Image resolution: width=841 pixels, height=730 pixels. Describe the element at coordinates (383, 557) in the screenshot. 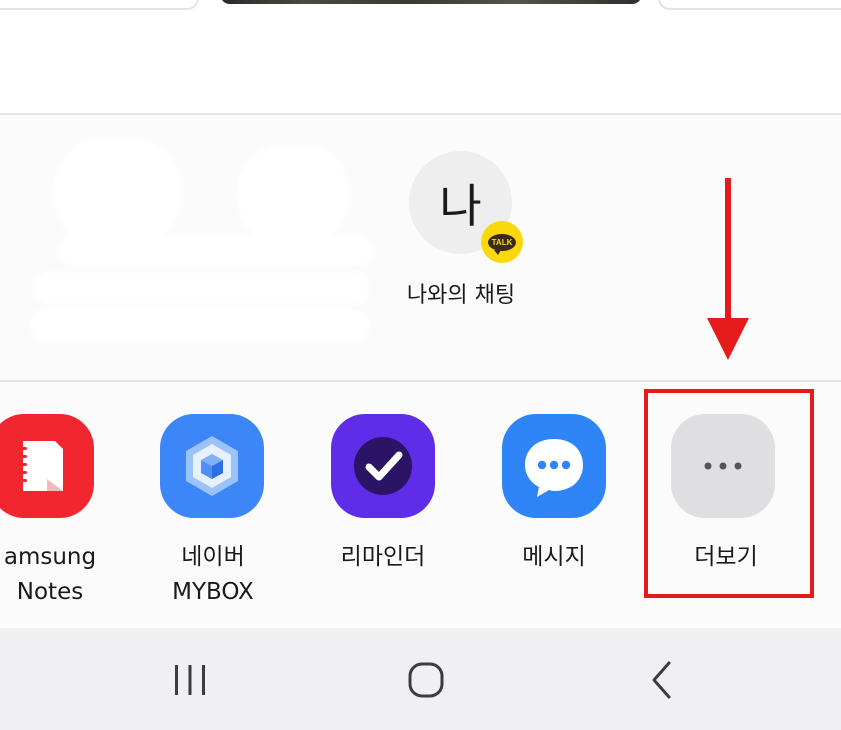

I see `app-label-reminder: 리마인더` at that location.